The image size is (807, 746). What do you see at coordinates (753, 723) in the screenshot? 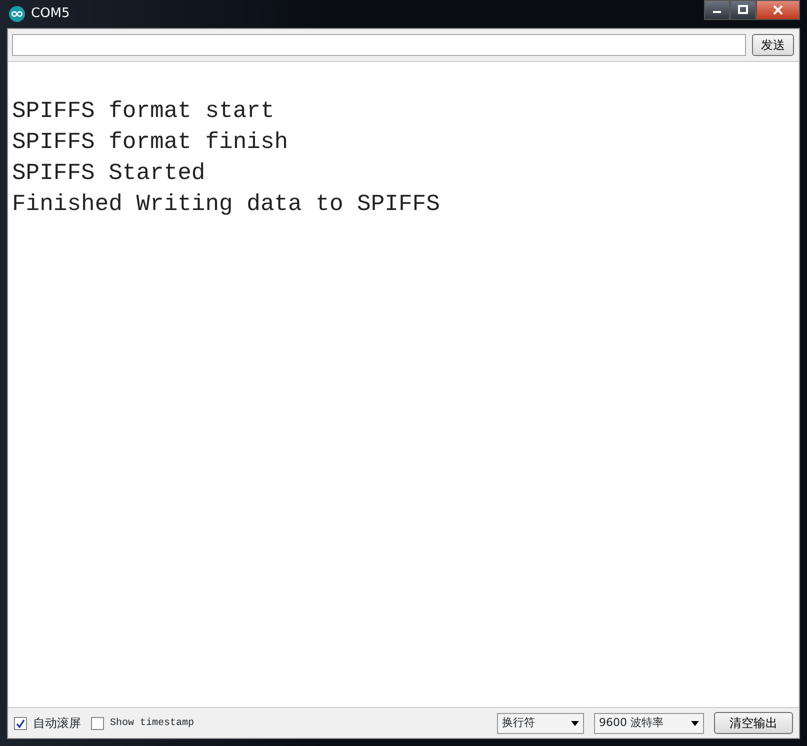
I see `clear-output-button: 清空输出` at bounding box center [753, 723].